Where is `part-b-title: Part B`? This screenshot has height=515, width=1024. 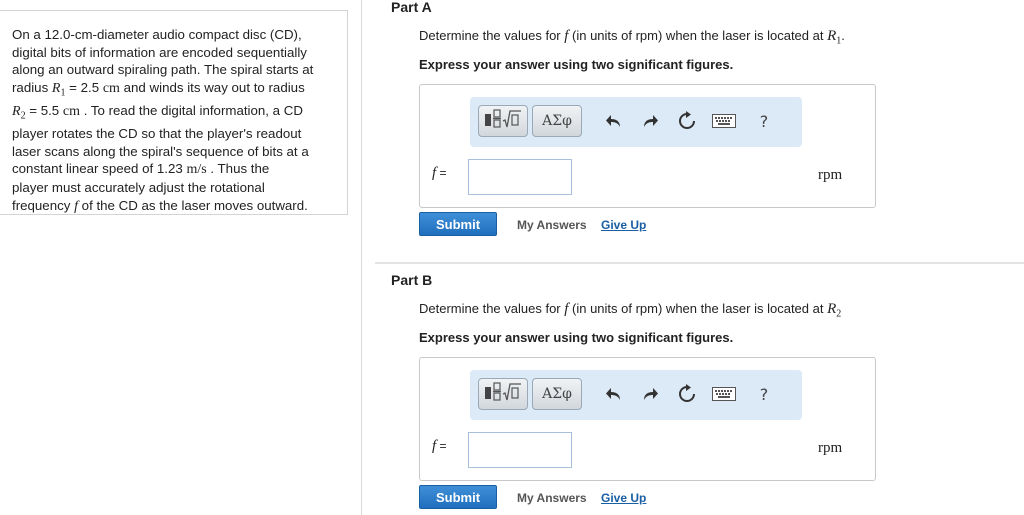
part-b-title: Part B is located at coordinates (412, 280).